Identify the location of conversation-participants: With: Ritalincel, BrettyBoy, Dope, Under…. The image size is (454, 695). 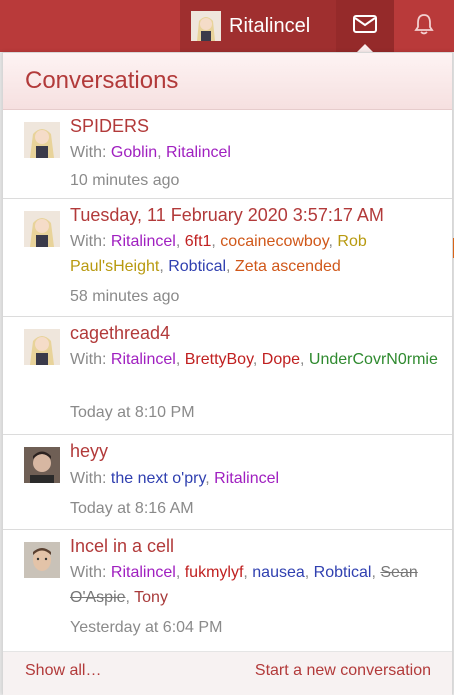
(254, 359).